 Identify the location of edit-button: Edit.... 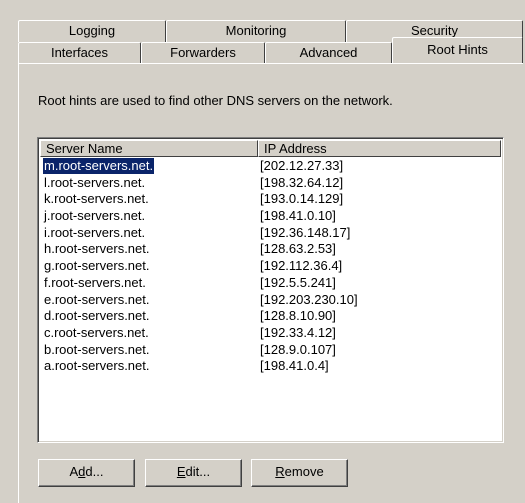
(193, 473).